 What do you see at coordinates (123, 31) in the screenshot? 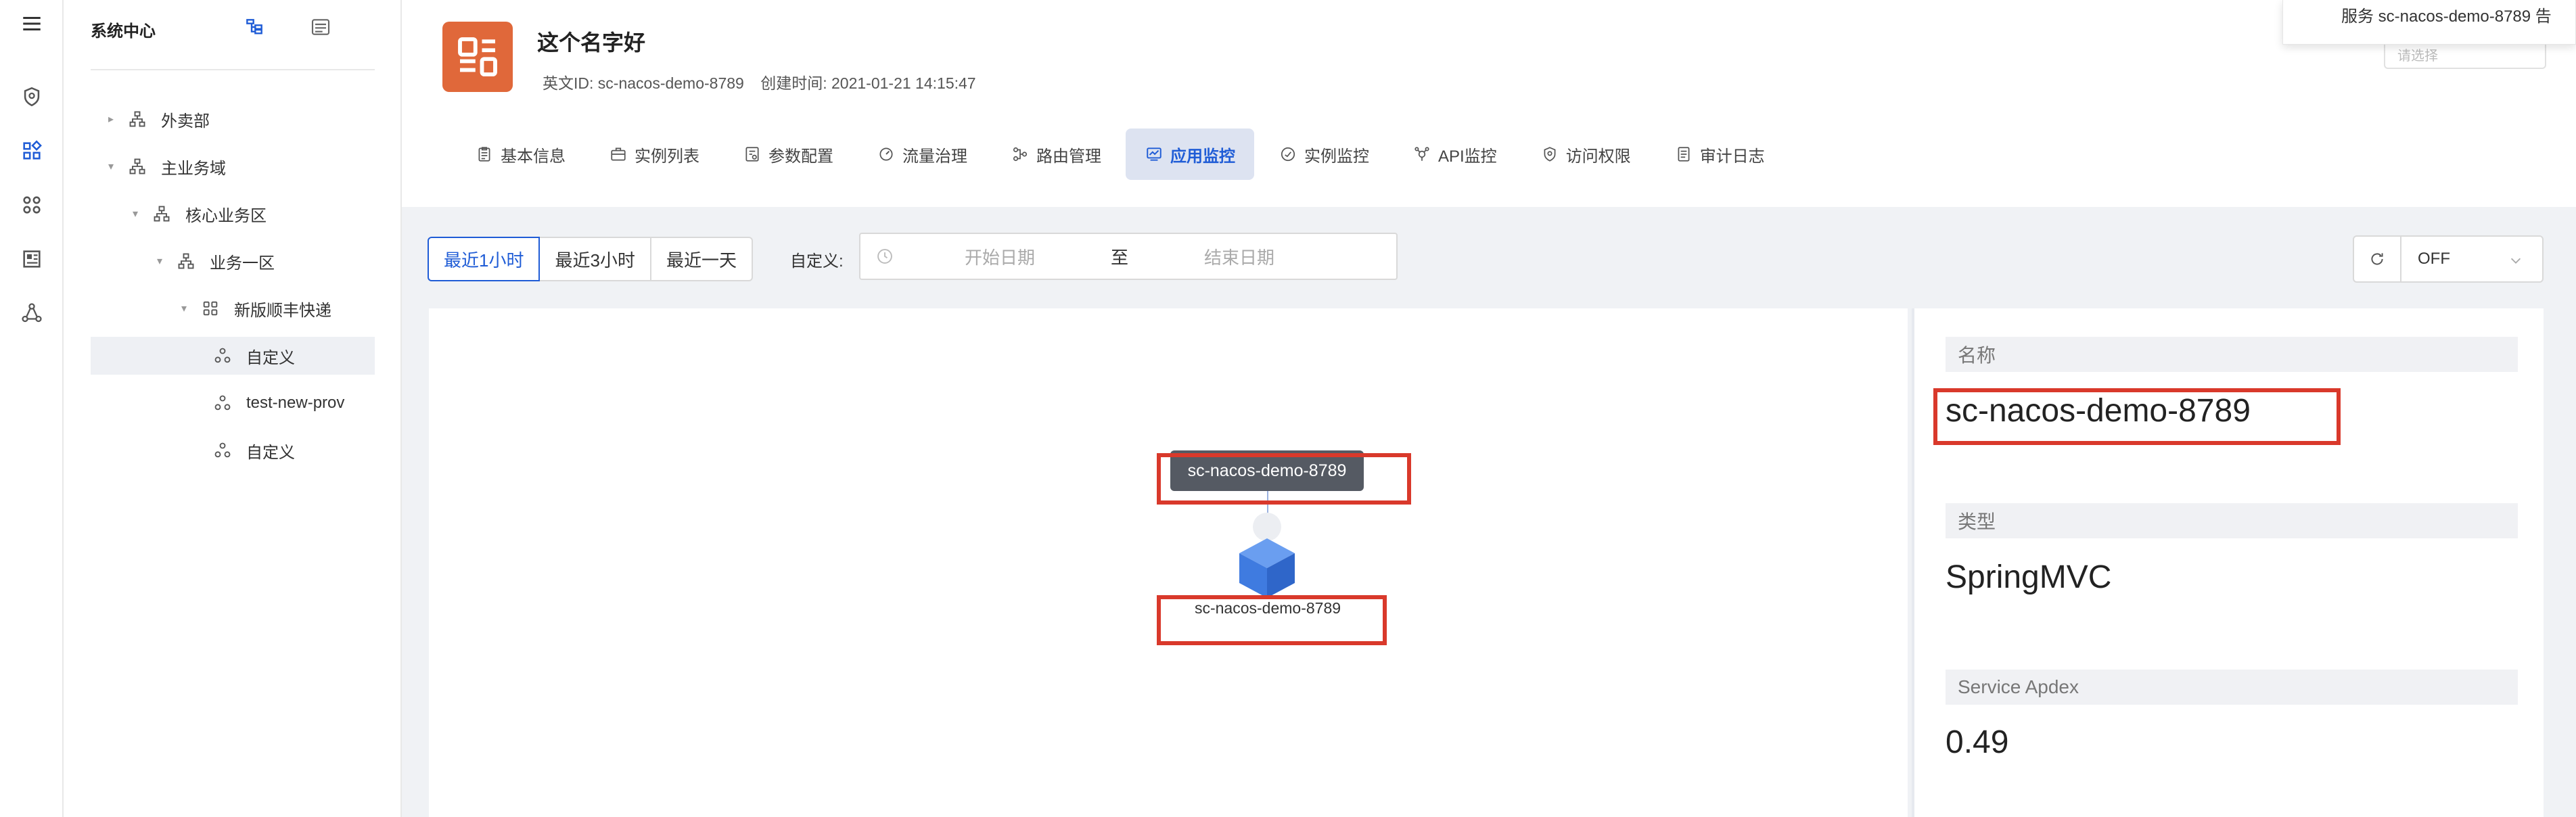
I see `tree-title: 系统中心` at bounding box center [123, 31].